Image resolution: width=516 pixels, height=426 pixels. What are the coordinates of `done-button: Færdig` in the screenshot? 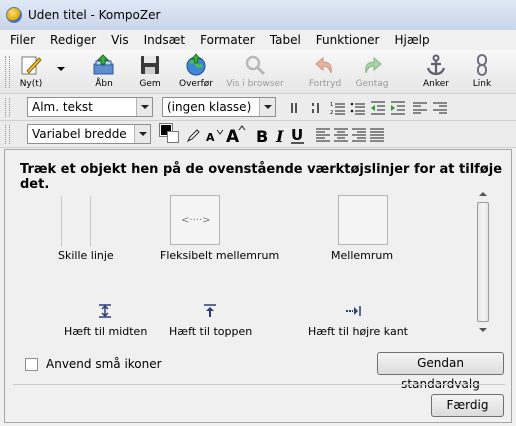 It's located at (467, 405).